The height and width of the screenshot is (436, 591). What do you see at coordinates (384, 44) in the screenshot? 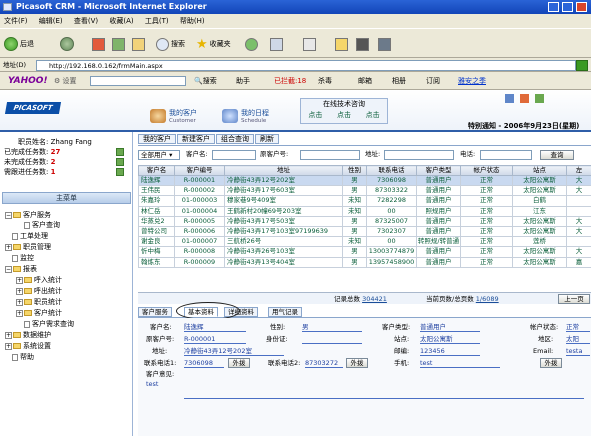
I see `discuss-button` at bounding box center [384, 44].